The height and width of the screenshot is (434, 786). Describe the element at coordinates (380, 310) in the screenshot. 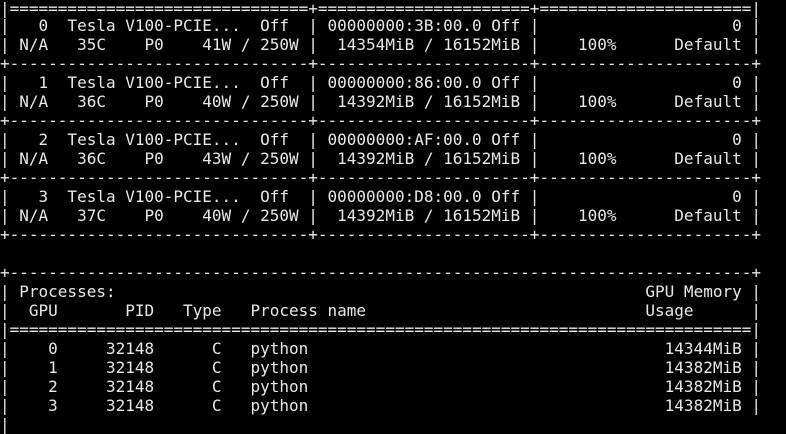

I see `process-table-column-headers: | GPU PID Type Process name Usage |` at that location.